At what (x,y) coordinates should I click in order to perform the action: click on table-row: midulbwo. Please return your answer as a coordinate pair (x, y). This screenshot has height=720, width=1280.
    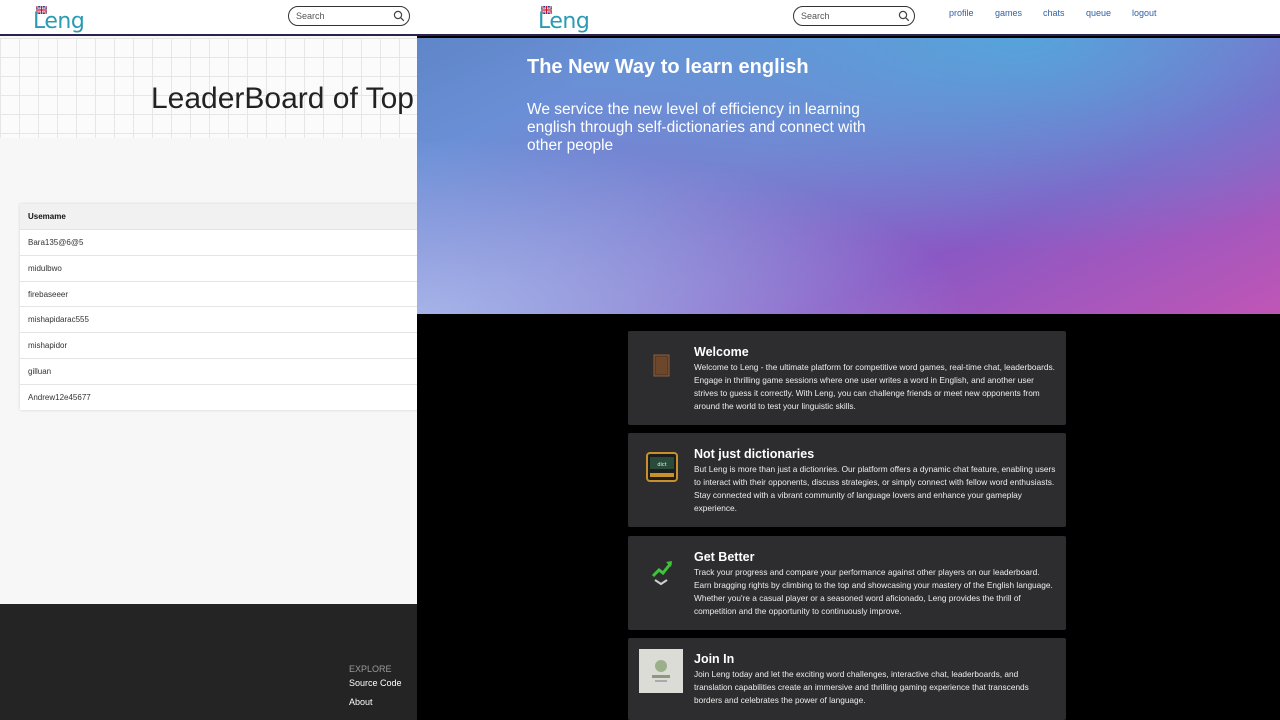
    Looking at the image, I should click on (218, 267).